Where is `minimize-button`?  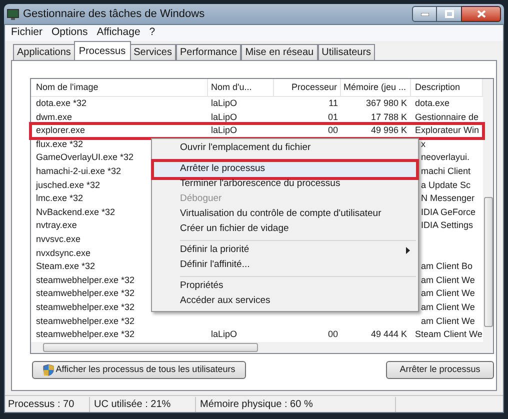
minimize-button is located at coordinates (424, 14).